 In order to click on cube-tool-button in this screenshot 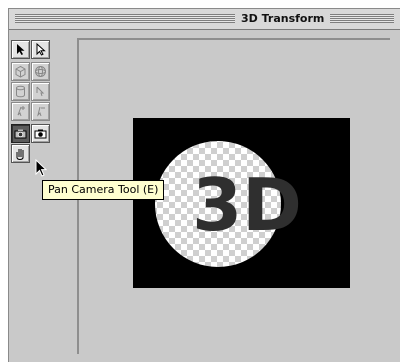, I will do `click(20, 71)`.